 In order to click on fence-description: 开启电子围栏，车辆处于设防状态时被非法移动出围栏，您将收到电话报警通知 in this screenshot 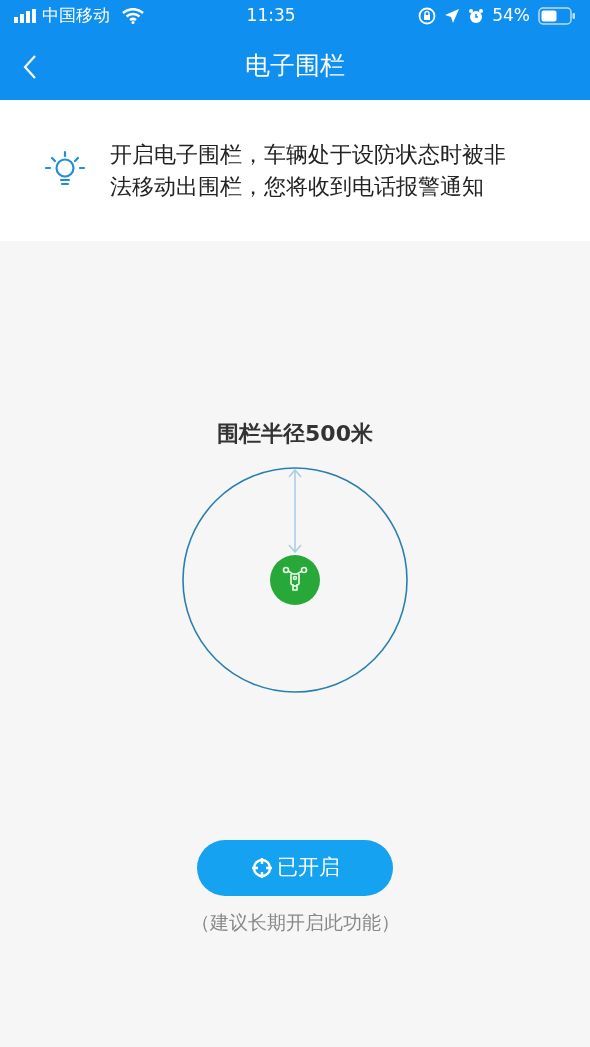, I will do `click(308, 171)`.